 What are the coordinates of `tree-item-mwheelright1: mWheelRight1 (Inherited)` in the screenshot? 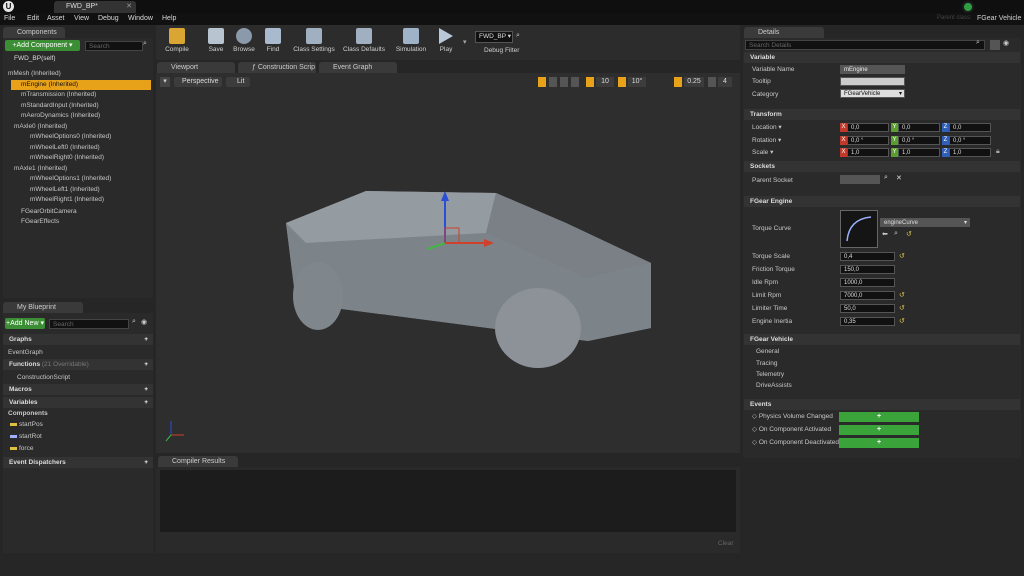 It's located at (67, 200).